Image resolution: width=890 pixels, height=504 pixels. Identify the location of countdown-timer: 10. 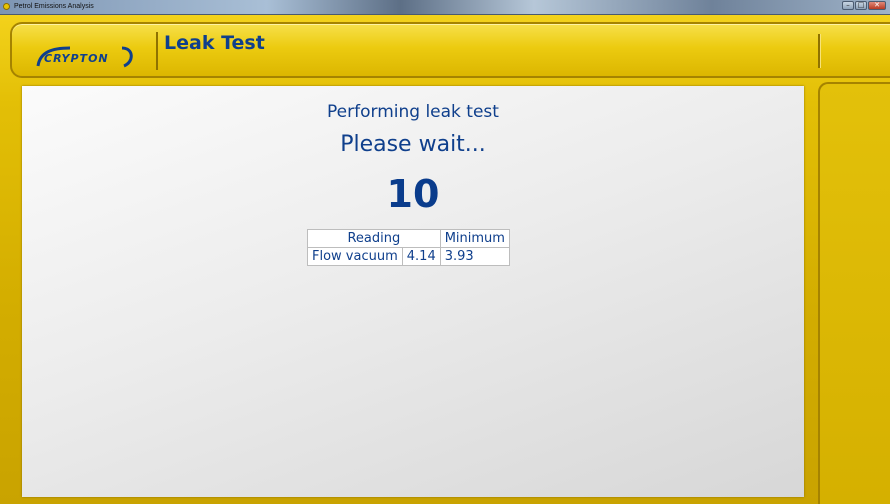
(413, 194).